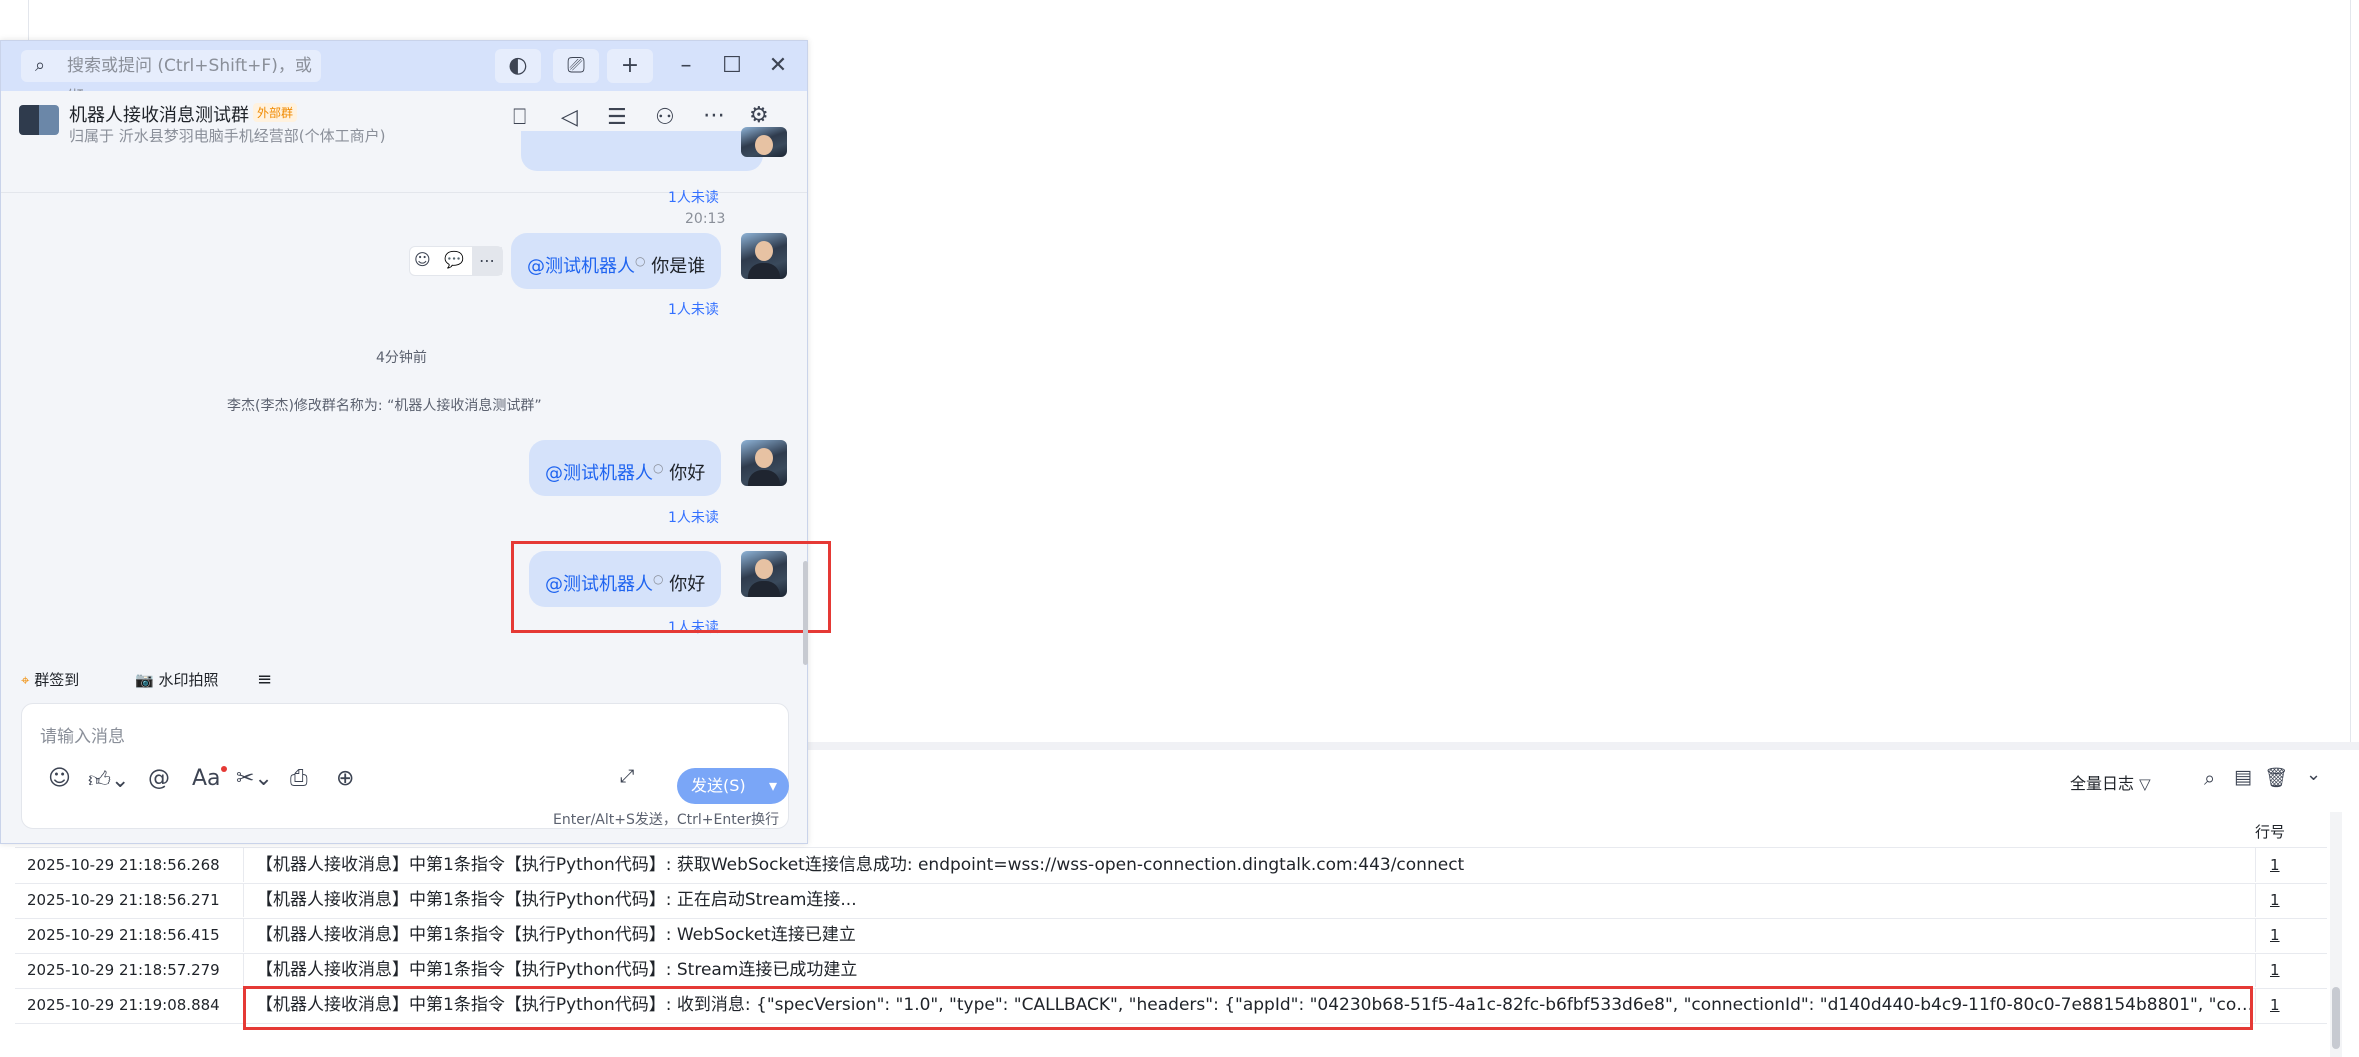 The width and height of the screenshot is (2359, 1057). Describe the element at coordinates (144, 680) in the screenshot. I see `camera-icon: 📷` at that location.